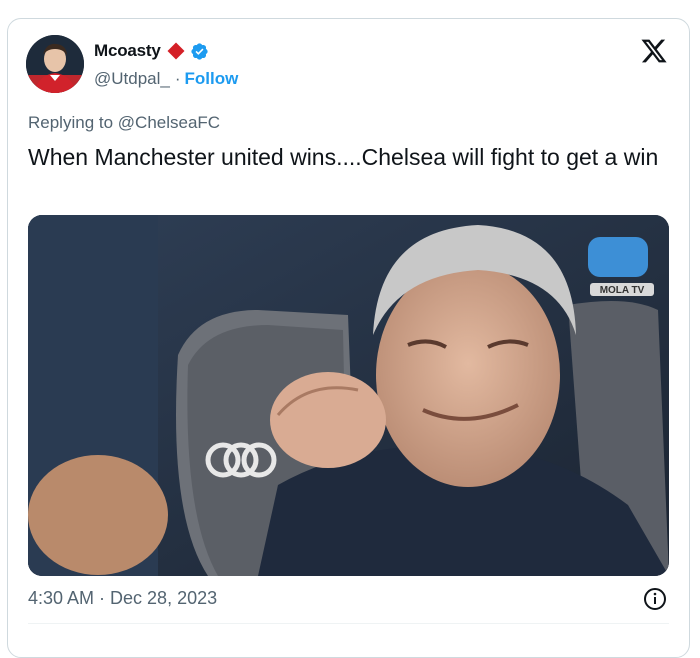  I want to click on author-avatar, so click(55, 64).